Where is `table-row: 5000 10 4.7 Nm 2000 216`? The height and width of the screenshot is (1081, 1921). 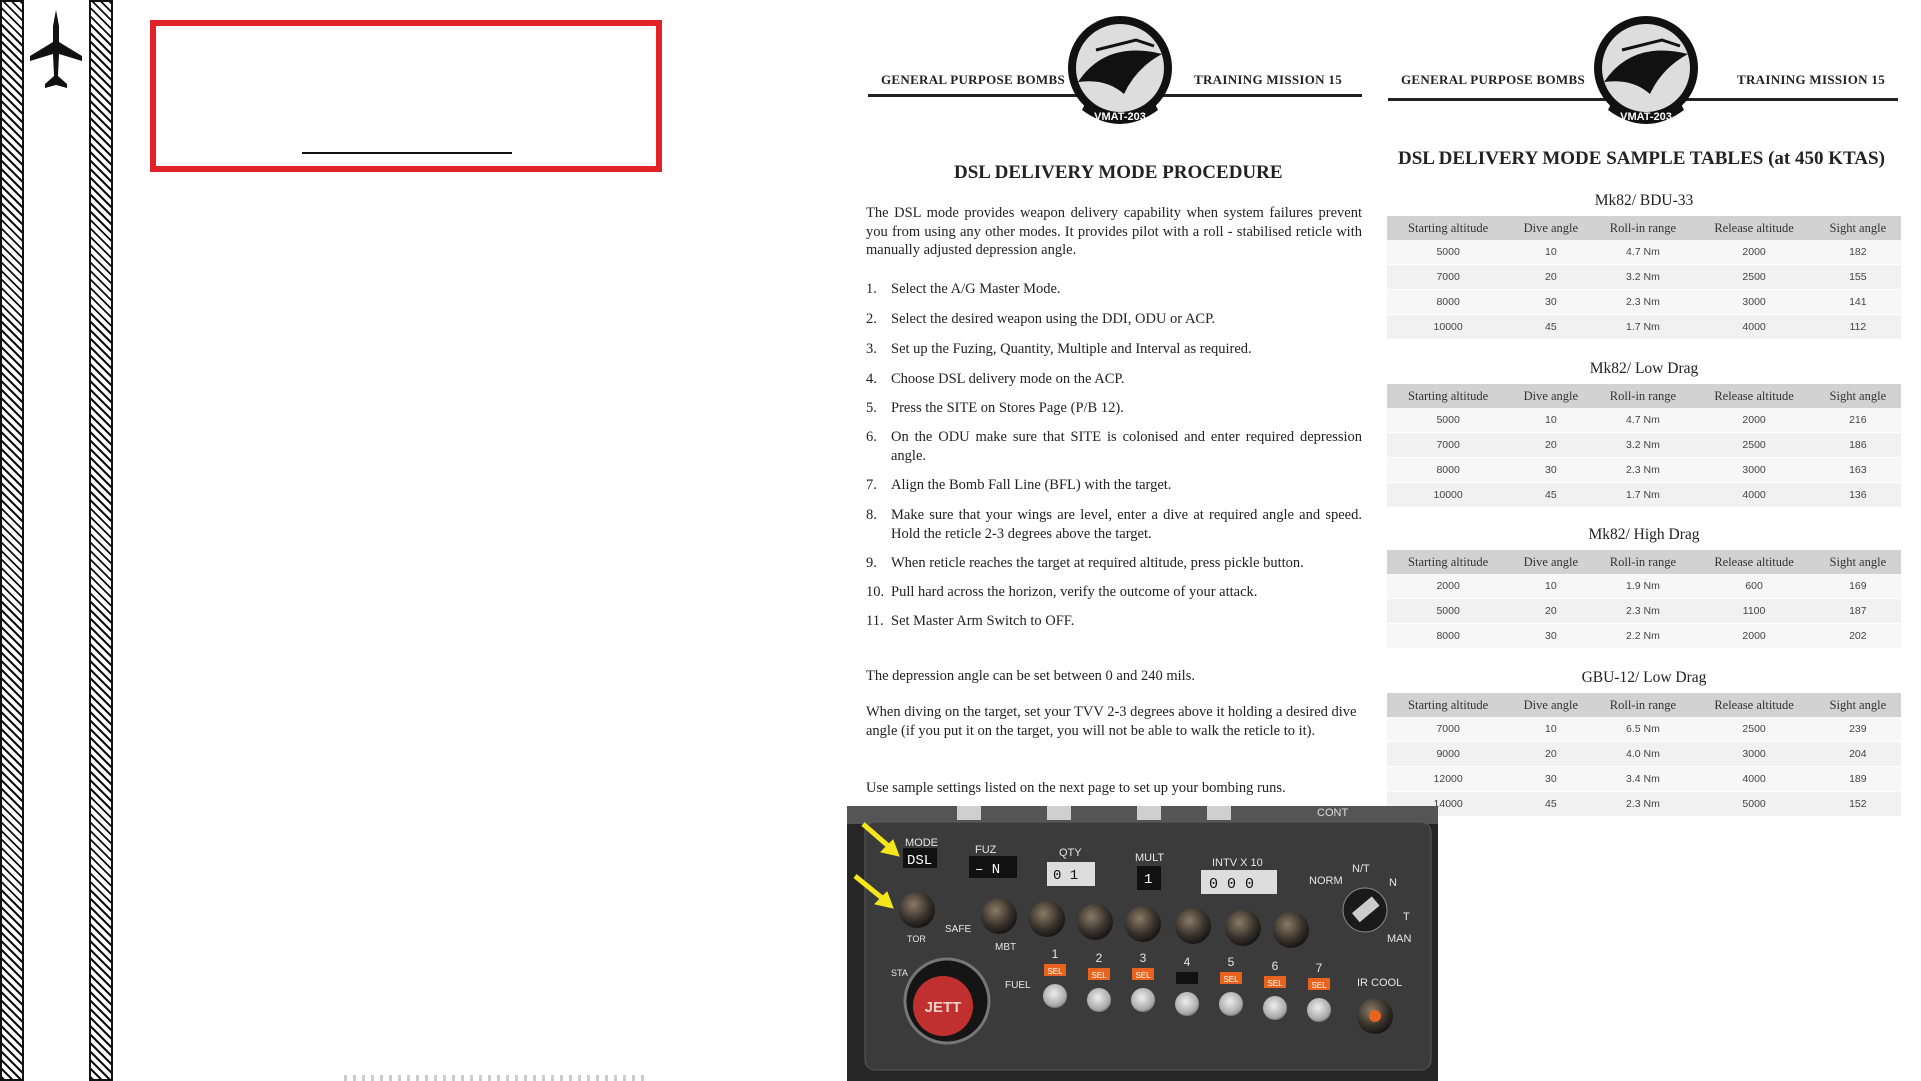
table-row: 5000 10 4.7 Nm 2000 216 is located at coordinates (1644, 420).